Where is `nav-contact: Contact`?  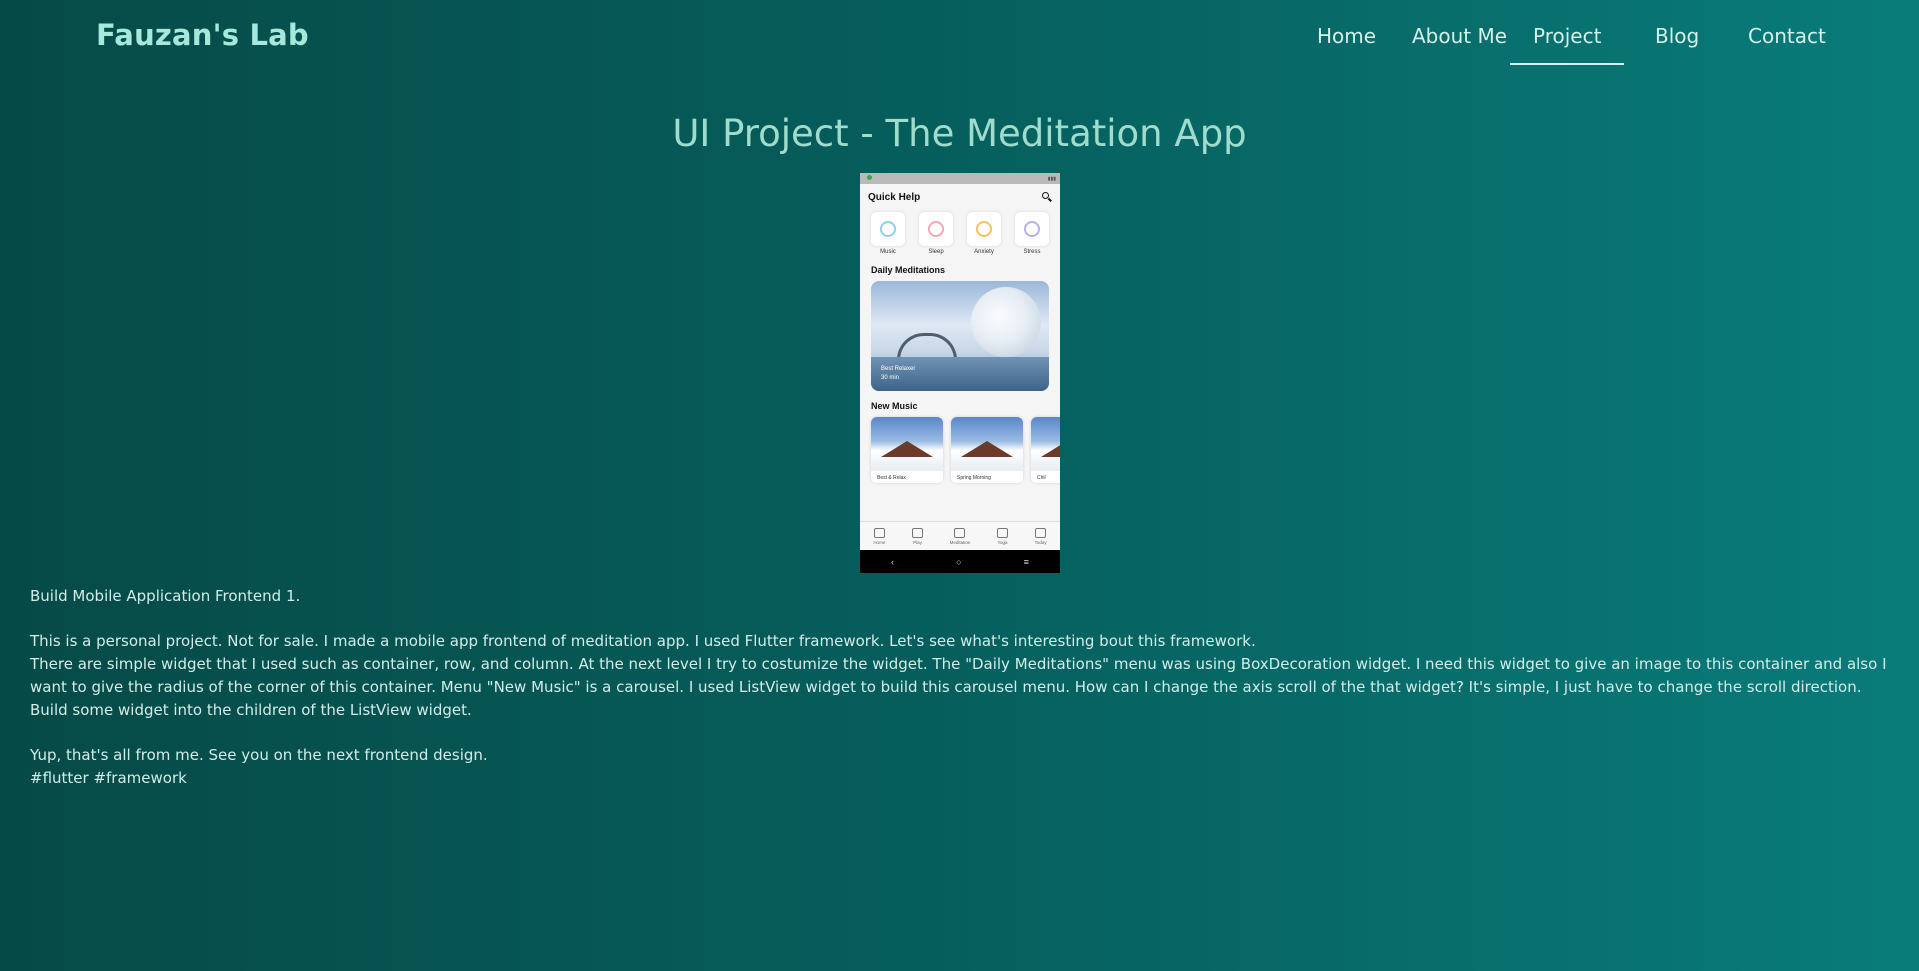
nav-contact: Contact is located at coordinates (1787, 36).